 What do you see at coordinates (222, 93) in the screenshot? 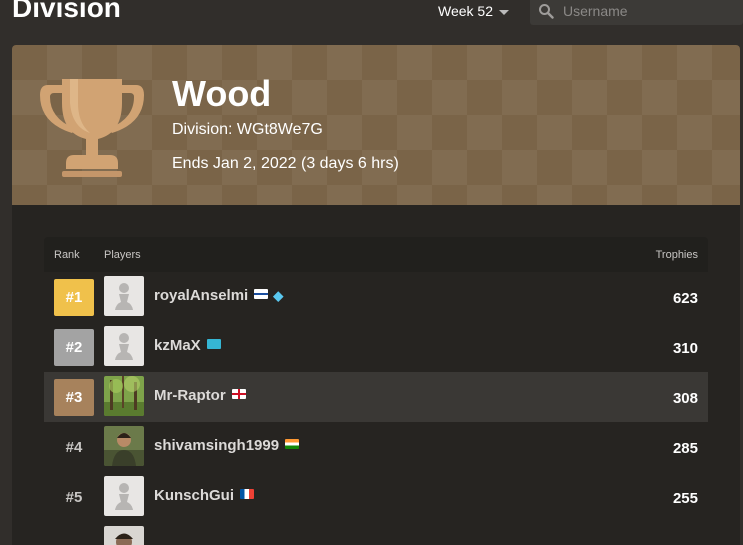
I see `league-name: Wood` at bounding box center [222, 93].